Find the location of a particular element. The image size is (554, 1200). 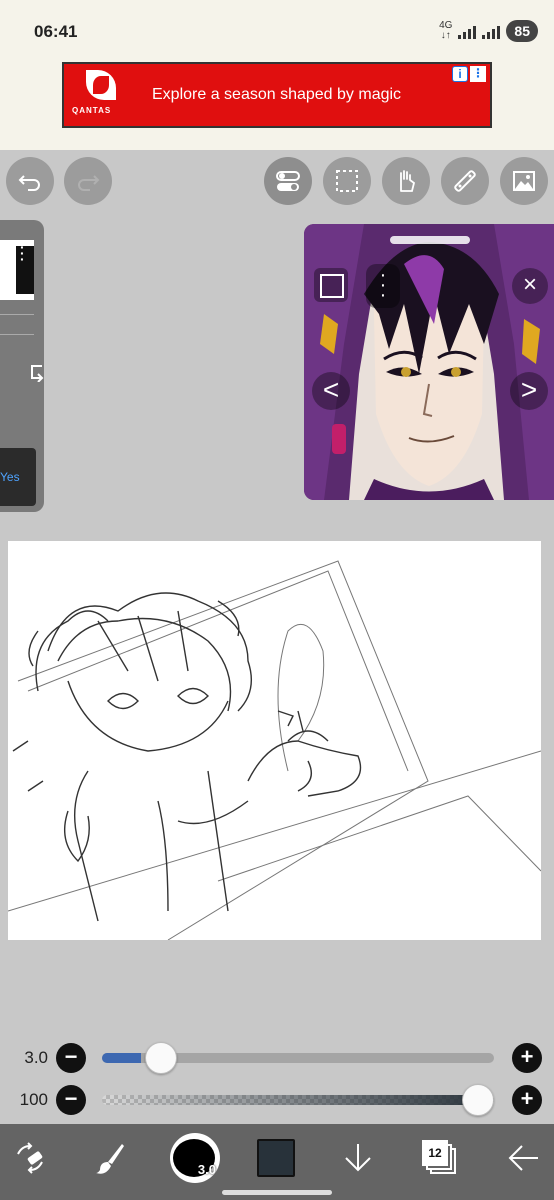

layers-icon: 12 is located at coordinates (440, 1158).